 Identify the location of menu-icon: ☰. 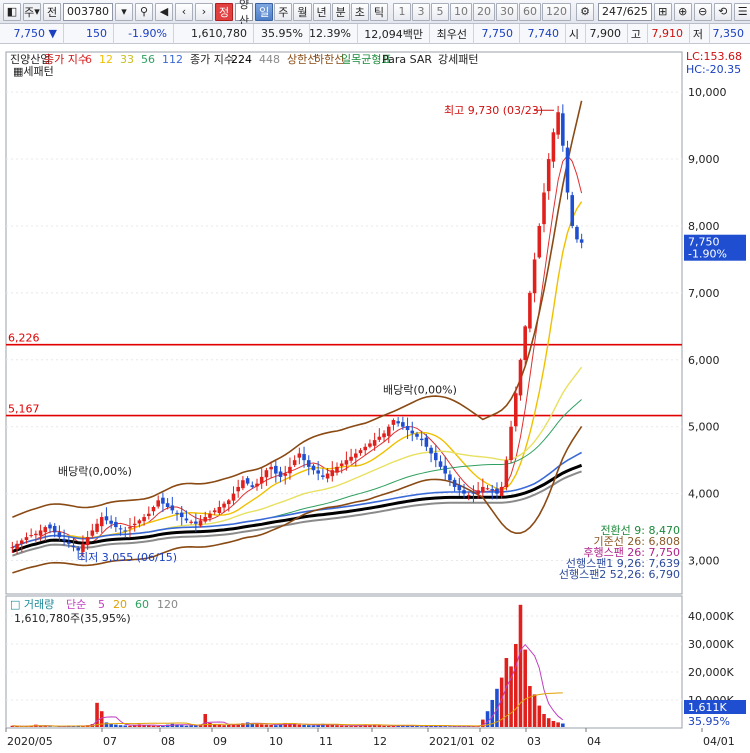
(742, 12).